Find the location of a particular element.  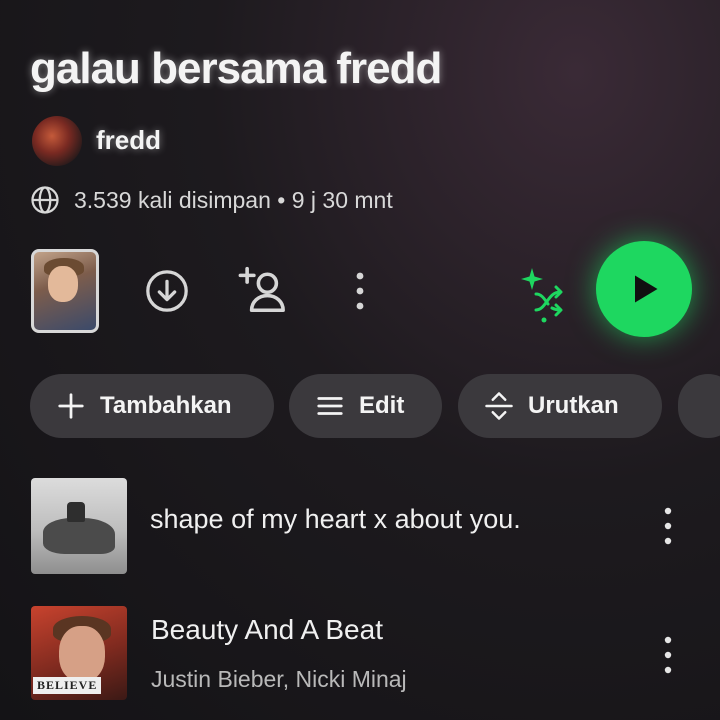

track-2-cover: BELIEVE is located at coordinates (79, 653).